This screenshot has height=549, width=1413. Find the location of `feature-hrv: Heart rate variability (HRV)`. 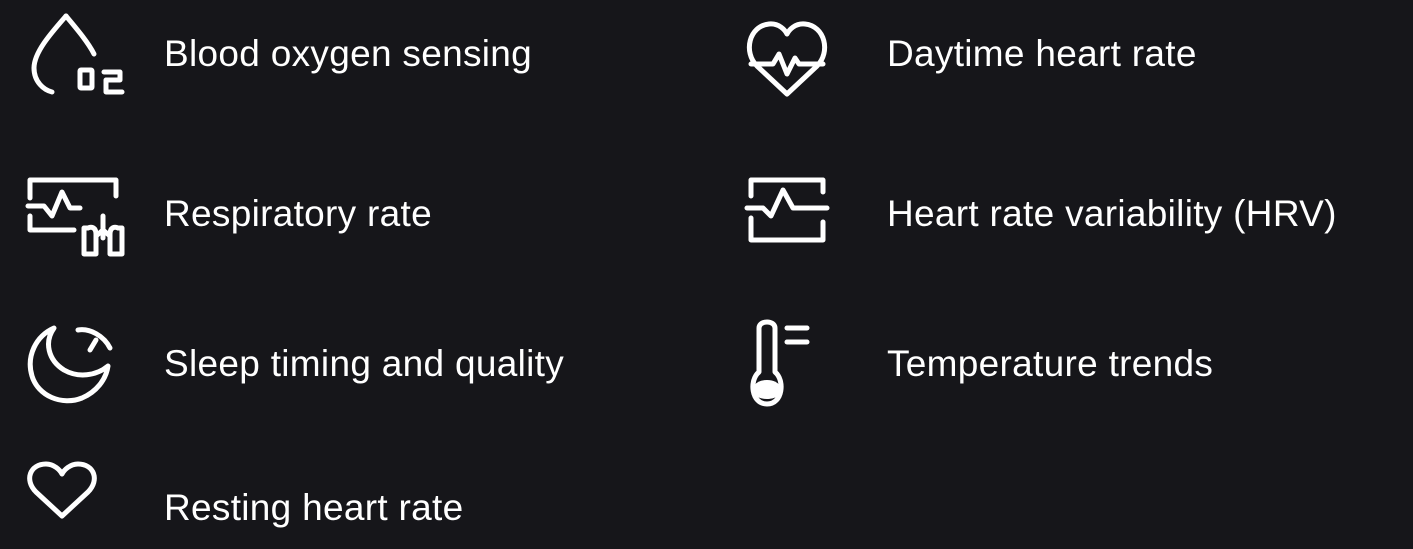

feature-hrv: Heart rate variability (HRV) is located at coordinates (1078, 213).